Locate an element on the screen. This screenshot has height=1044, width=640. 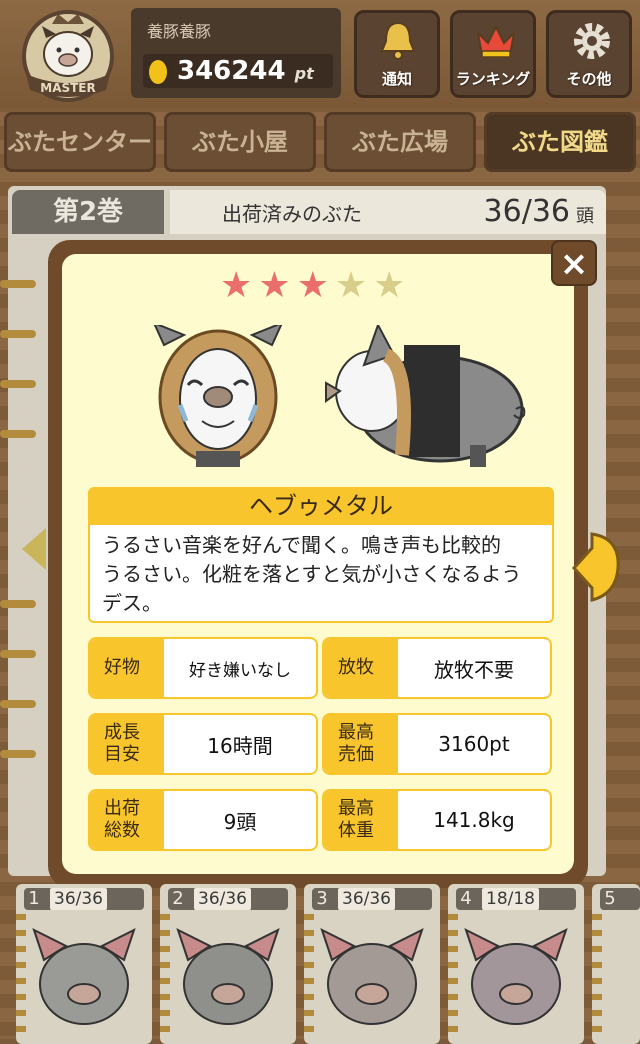
book-count: 36/36 is located at coordinates (526, 211).